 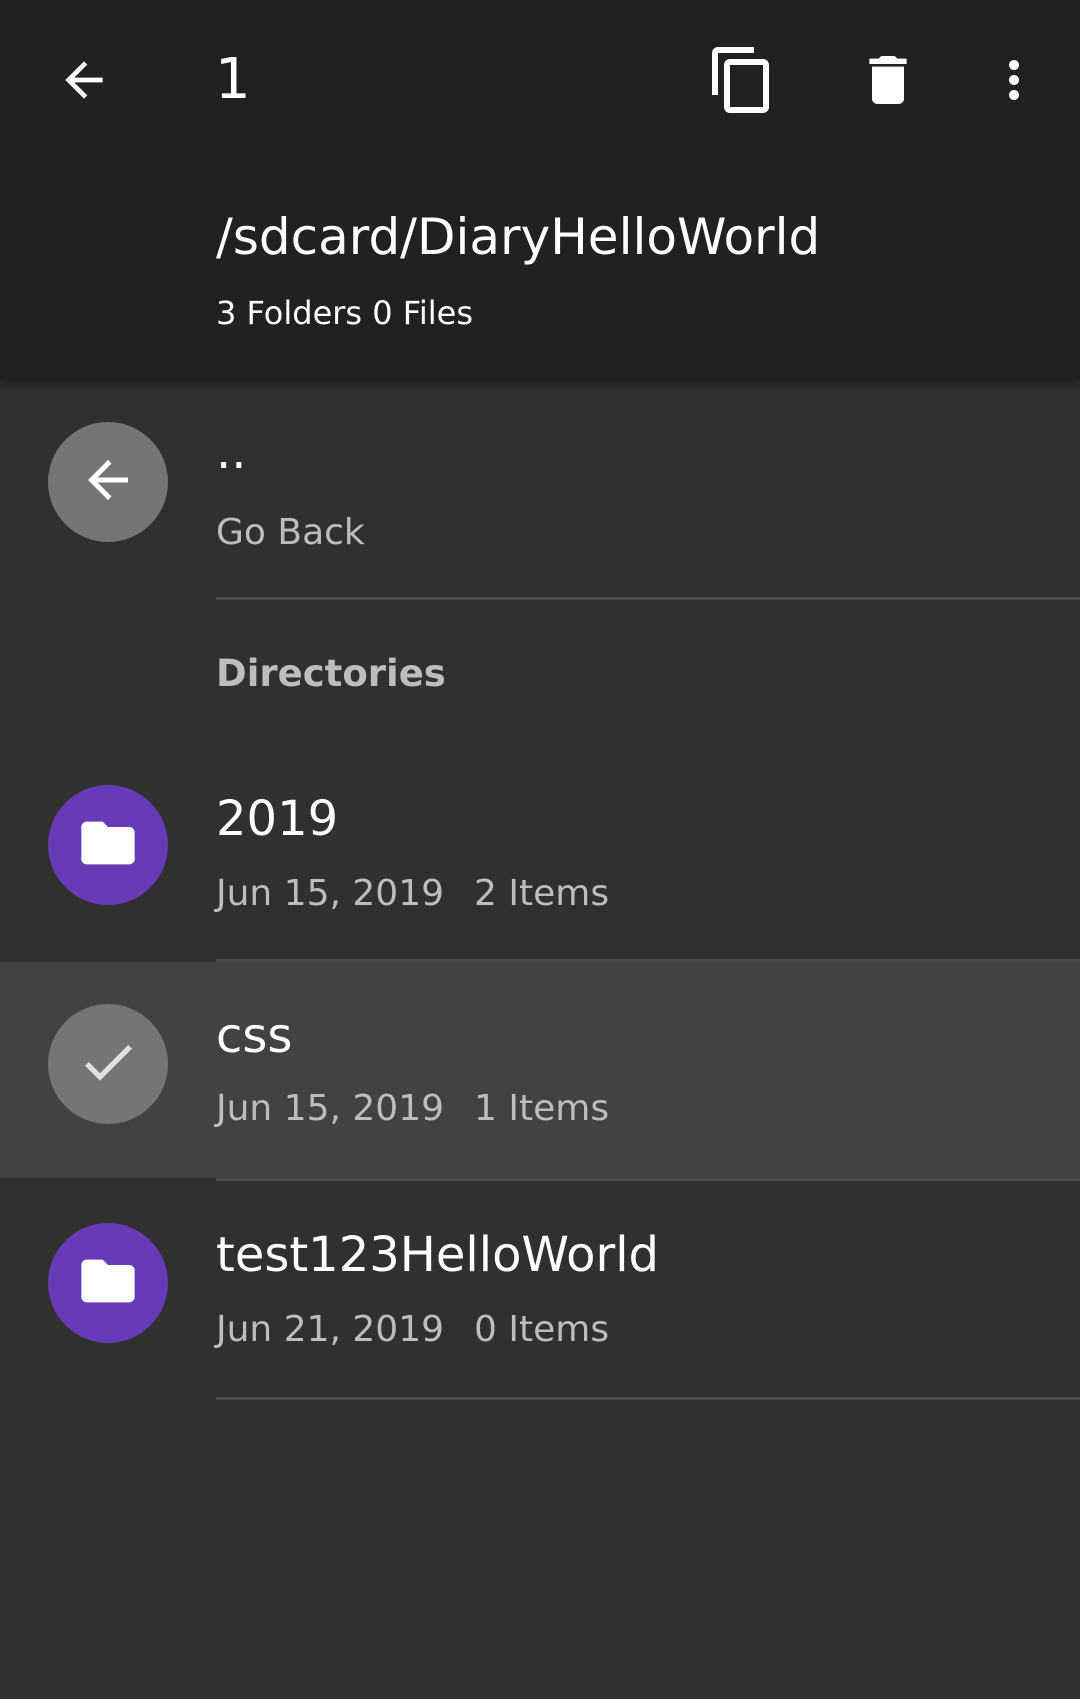 I want to click on folder-file-summary: 3 Folders 0 Files, so click(x=345, y=313).